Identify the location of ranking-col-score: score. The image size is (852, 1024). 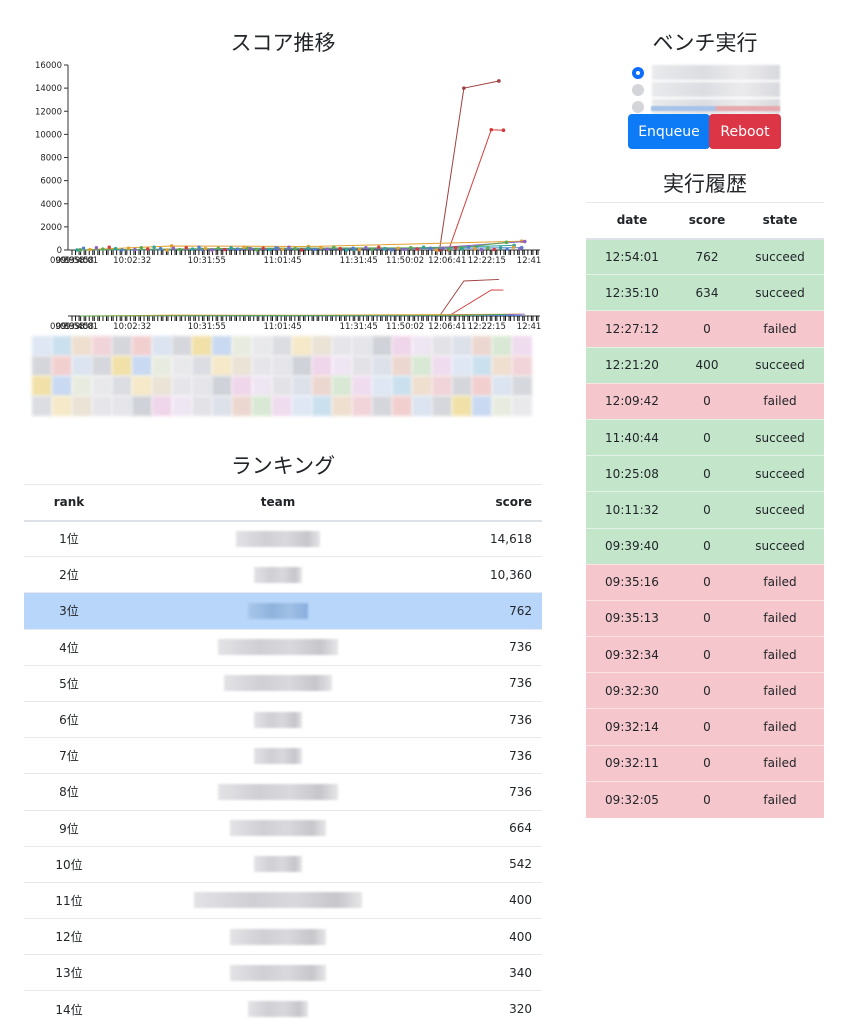
(492, 503).